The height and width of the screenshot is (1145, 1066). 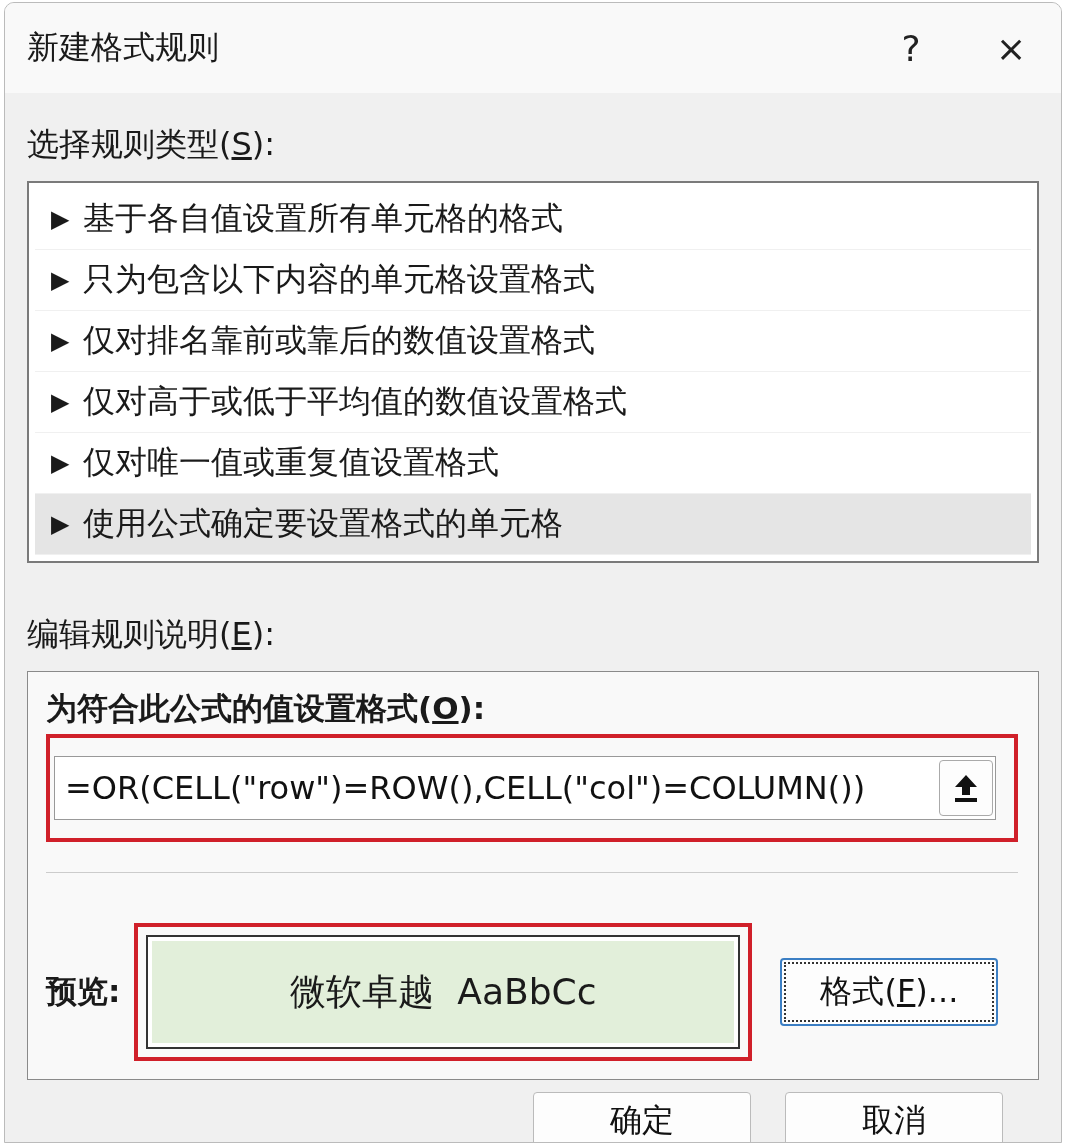 I want to click on section-label: 编辑规则说明(E):, so click(x=151, y=634).